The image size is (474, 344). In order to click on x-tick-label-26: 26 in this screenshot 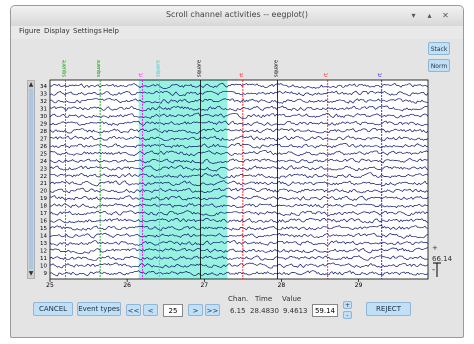, I will do `click(127, 285)`.